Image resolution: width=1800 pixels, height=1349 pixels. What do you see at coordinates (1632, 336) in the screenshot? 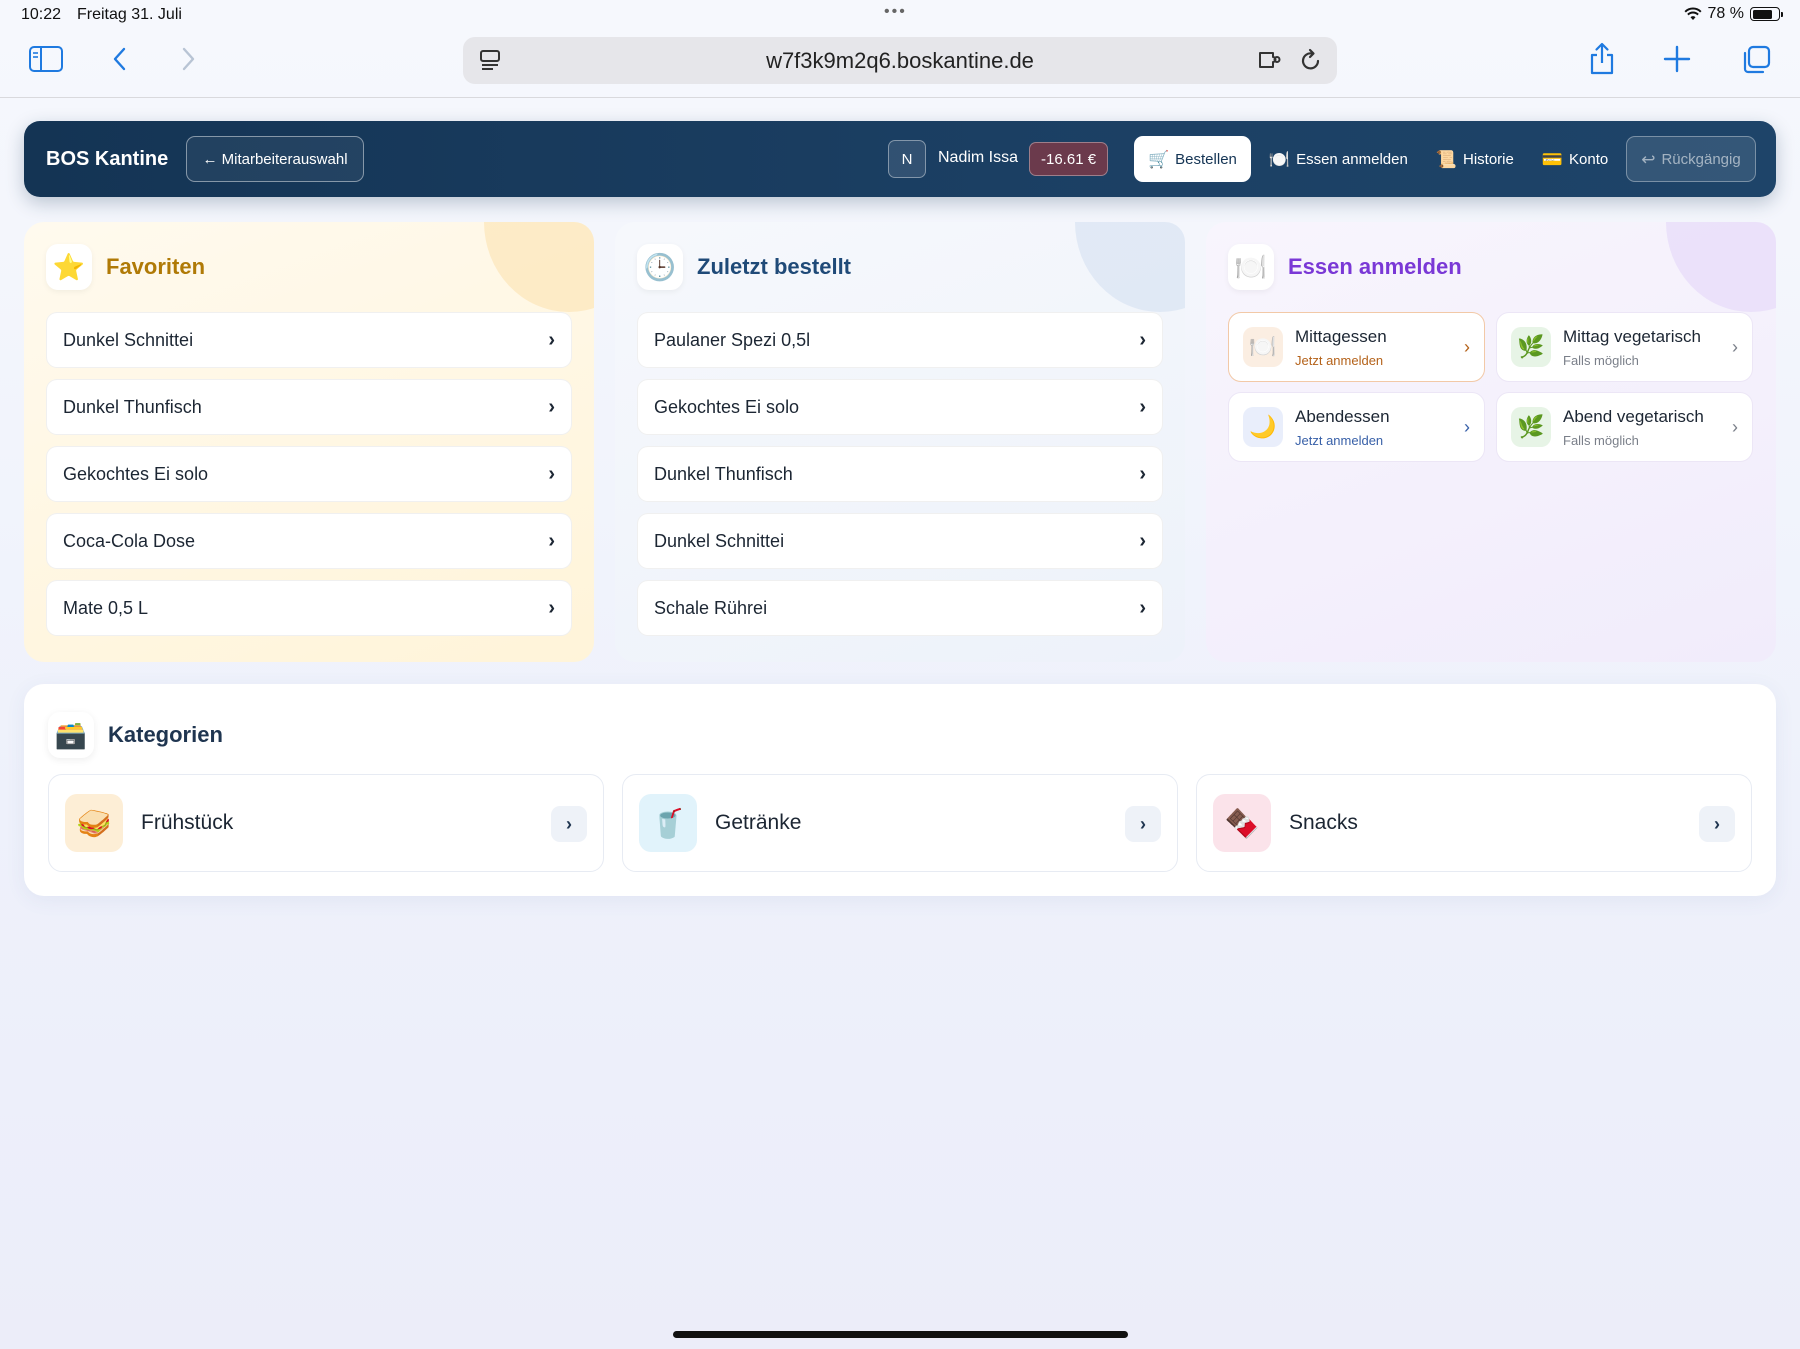
I see `meal-name: Mittag vegetarisch` at bounding box center [1632, 336].